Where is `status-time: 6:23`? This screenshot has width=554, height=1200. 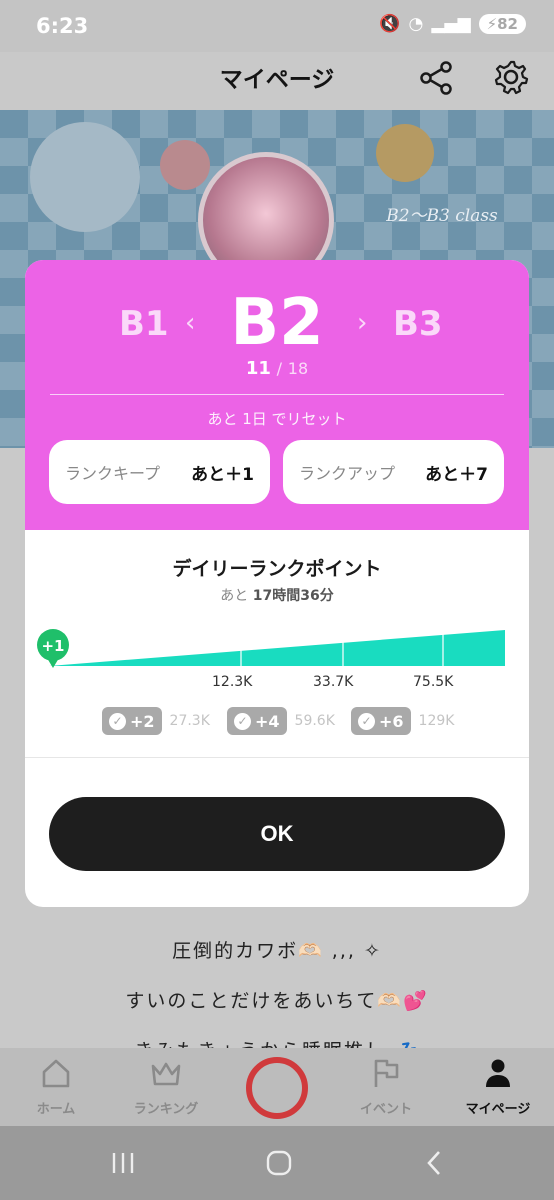 status-time: 6:23 is located at coordinates (62, 26).